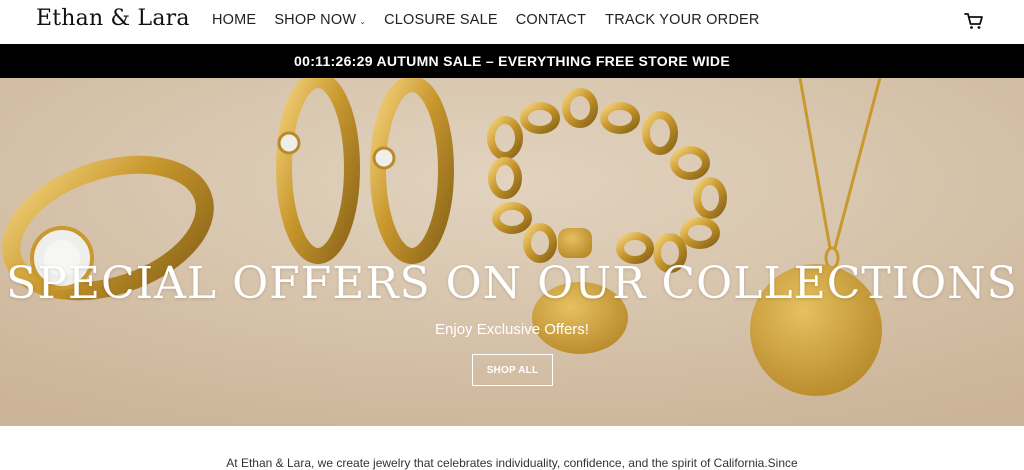  Describe the element at coordinates (512, 329) in the screenshot. I see `hero-subtitle: Enjoy Exclusive Offers!` at that location.